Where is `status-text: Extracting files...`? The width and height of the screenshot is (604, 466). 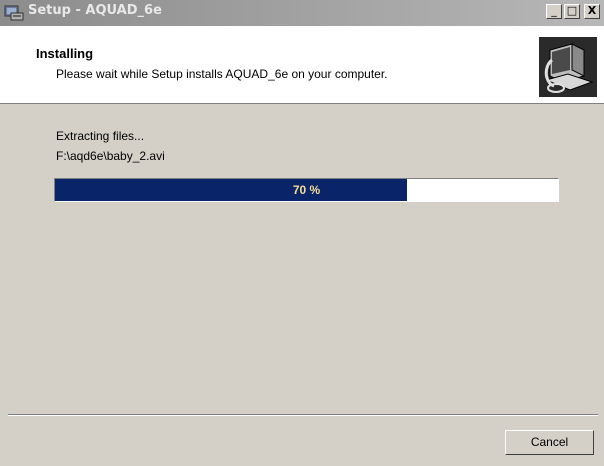 status-text: Extracting files... is located at coordinates (100, 136).